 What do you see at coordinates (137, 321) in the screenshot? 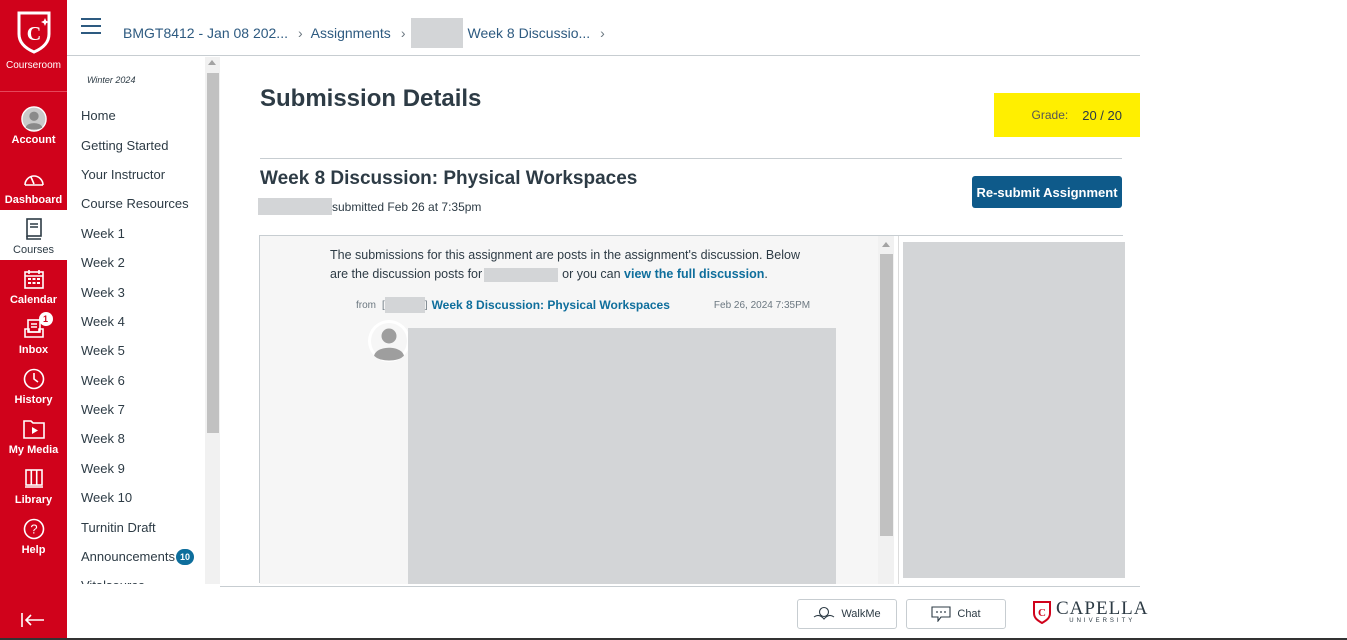
I see `course-nav-item: Week 4` at bounding box center [137, 321].